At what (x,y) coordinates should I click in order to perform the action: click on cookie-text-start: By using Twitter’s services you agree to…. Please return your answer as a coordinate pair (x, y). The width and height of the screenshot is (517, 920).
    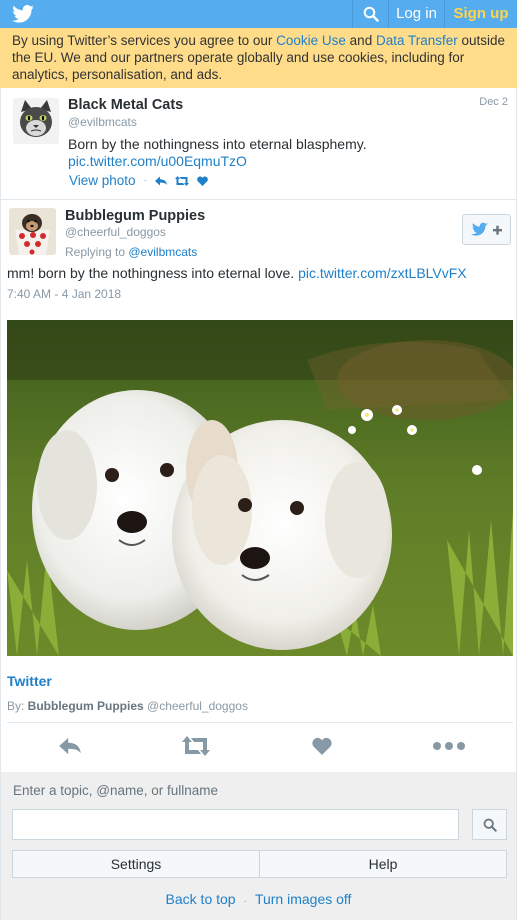
    Looking at the image, I should click on (144, 40).